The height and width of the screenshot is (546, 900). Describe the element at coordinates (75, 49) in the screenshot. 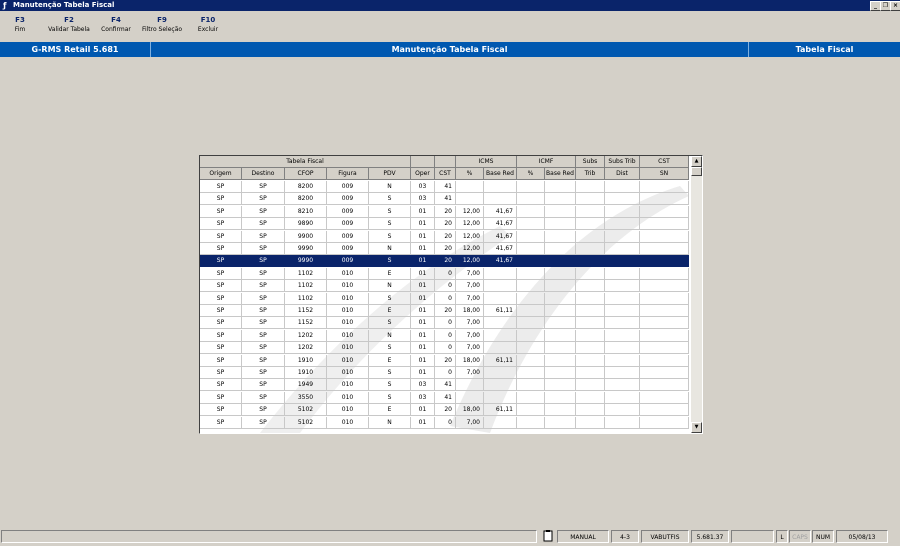

I see `system-version-label: G-RMS Retail 5.681` at that location.